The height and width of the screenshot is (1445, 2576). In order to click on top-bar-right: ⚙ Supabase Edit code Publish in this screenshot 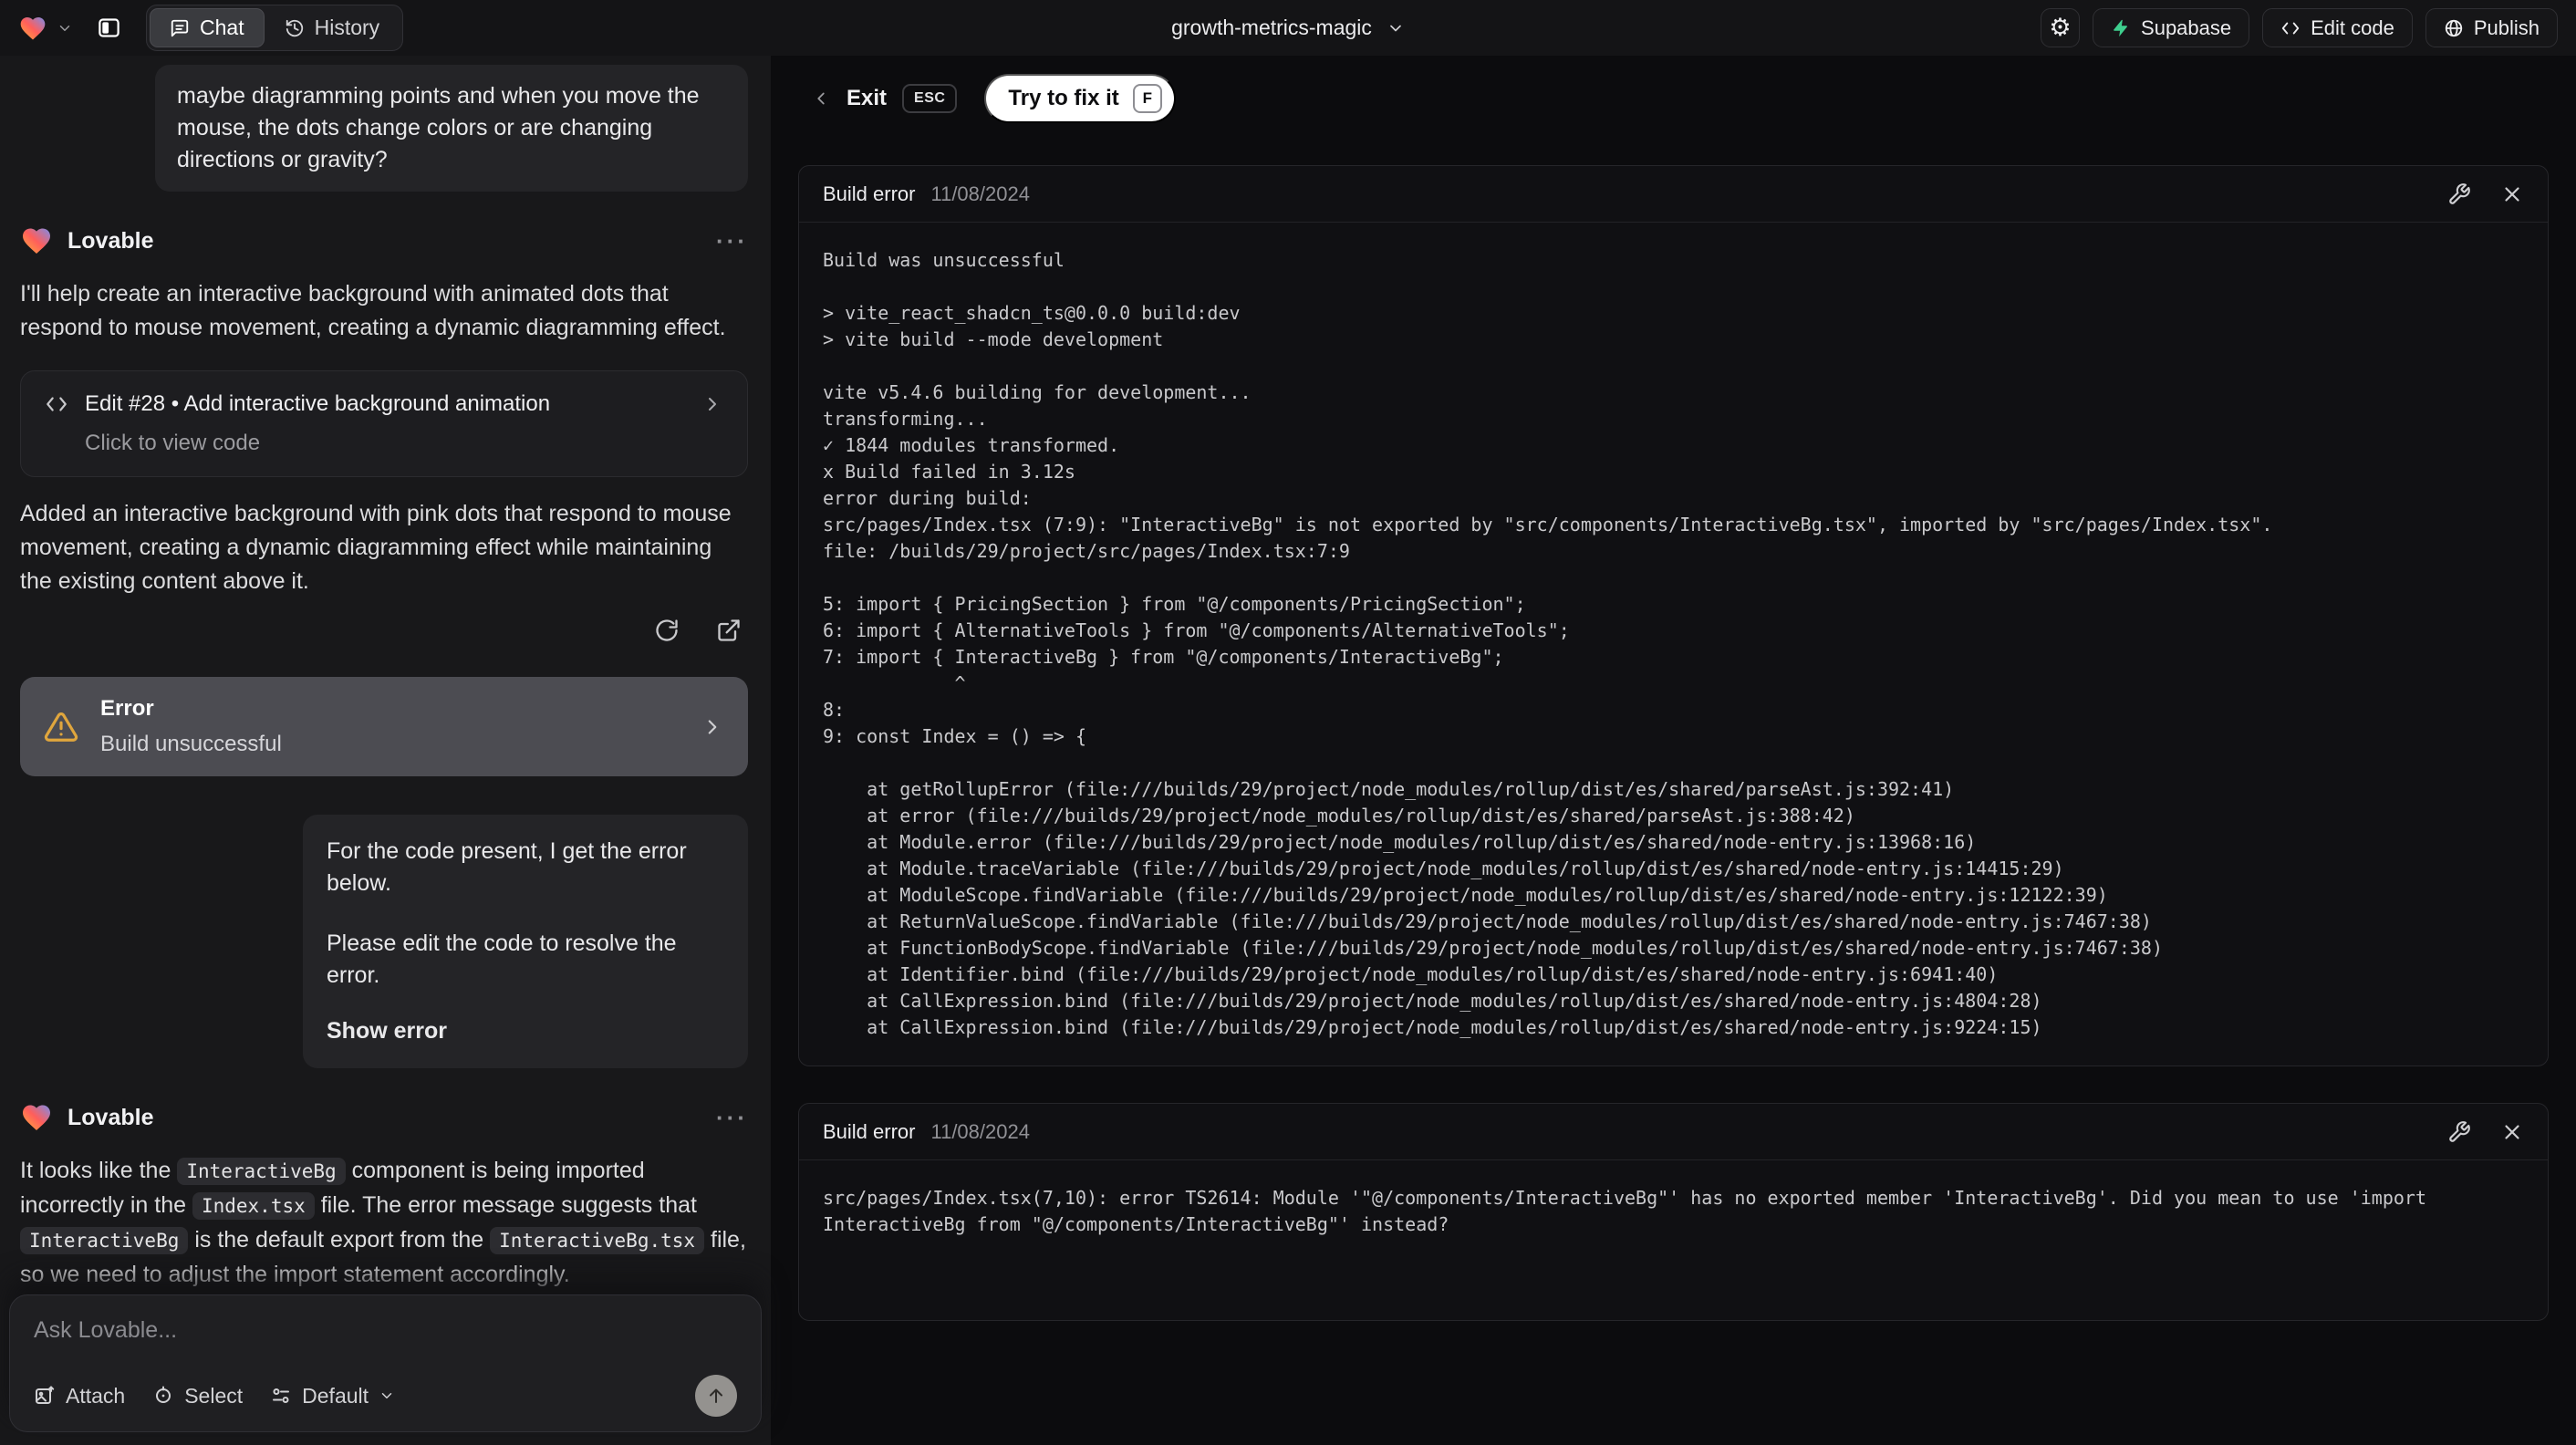, I will do `click(1982, 27)`.